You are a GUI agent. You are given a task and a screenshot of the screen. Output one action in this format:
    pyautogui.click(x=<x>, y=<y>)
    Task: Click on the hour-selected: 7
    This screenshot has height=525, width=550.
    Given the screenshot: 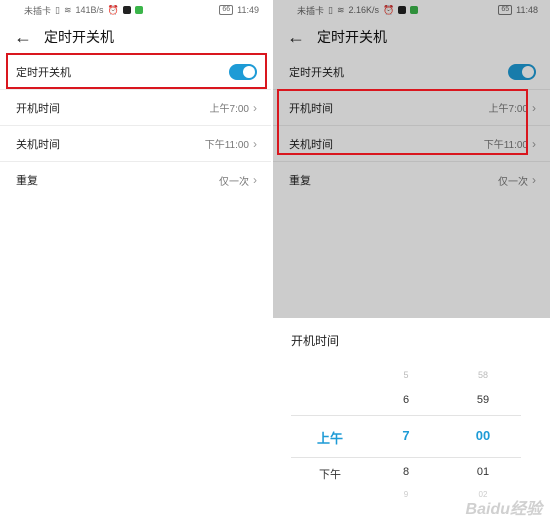 What is the action you would take?
    pyautogui.click(x=406, y=435)
    